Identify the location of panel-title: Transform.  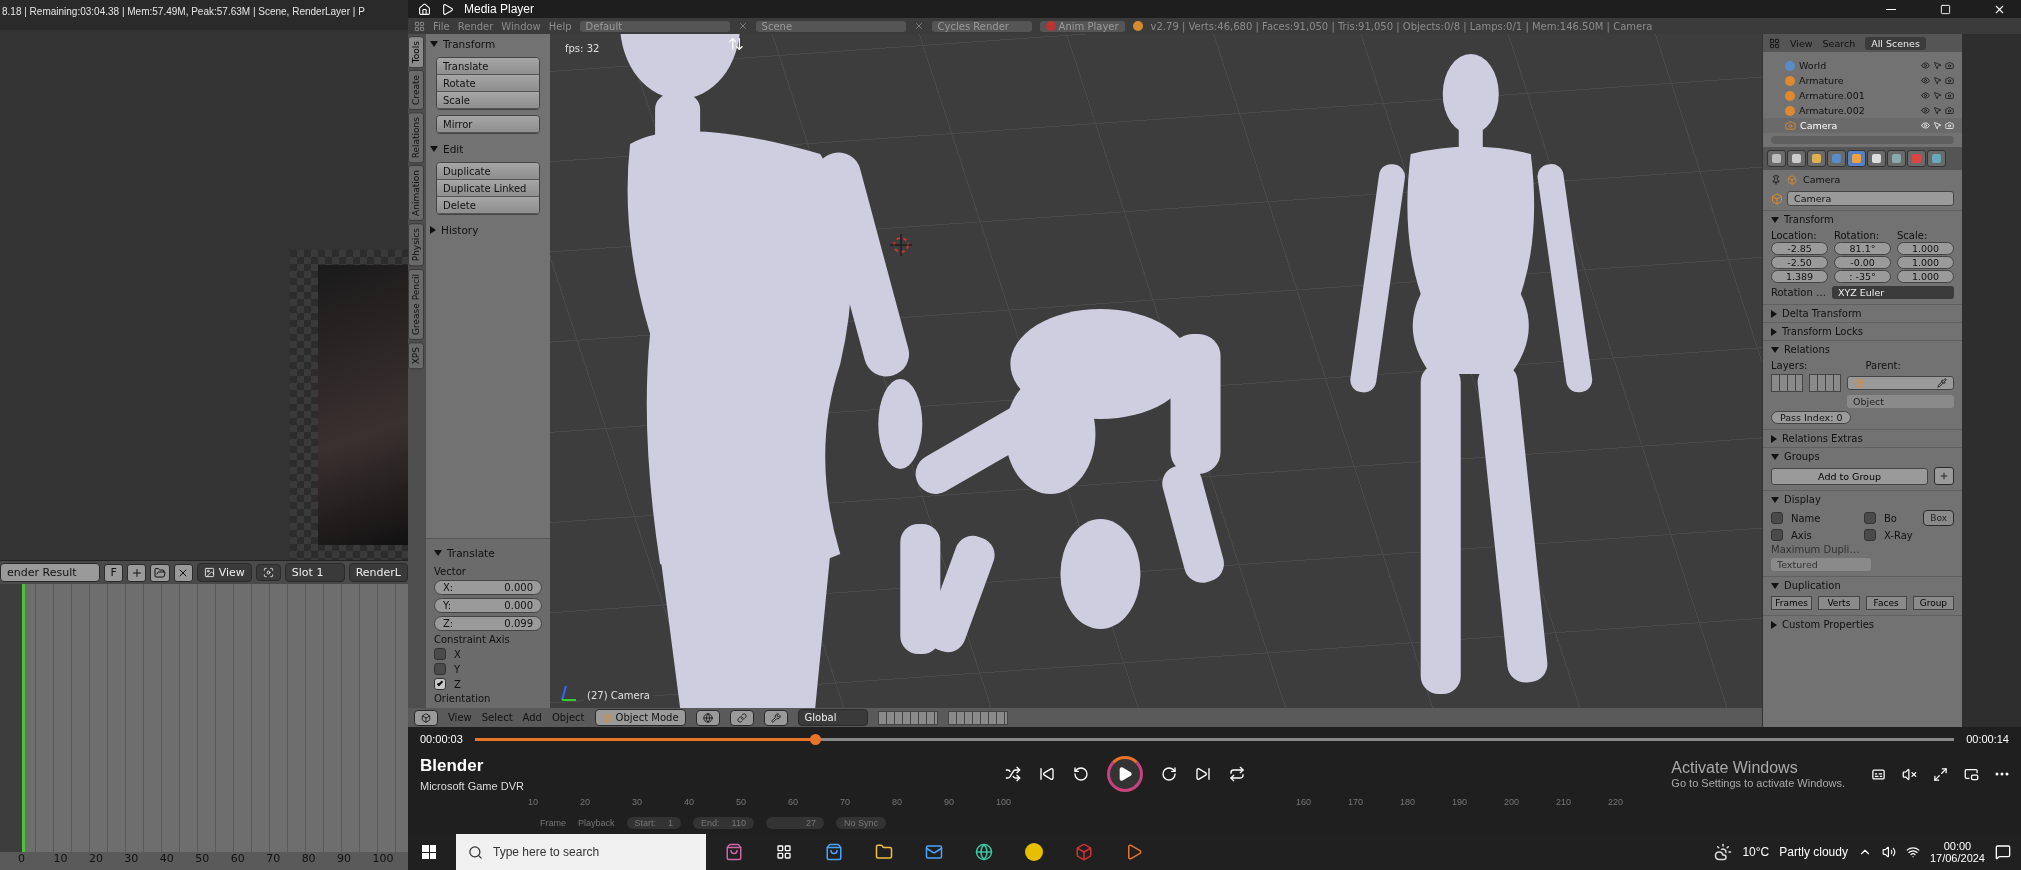
(469, 44).